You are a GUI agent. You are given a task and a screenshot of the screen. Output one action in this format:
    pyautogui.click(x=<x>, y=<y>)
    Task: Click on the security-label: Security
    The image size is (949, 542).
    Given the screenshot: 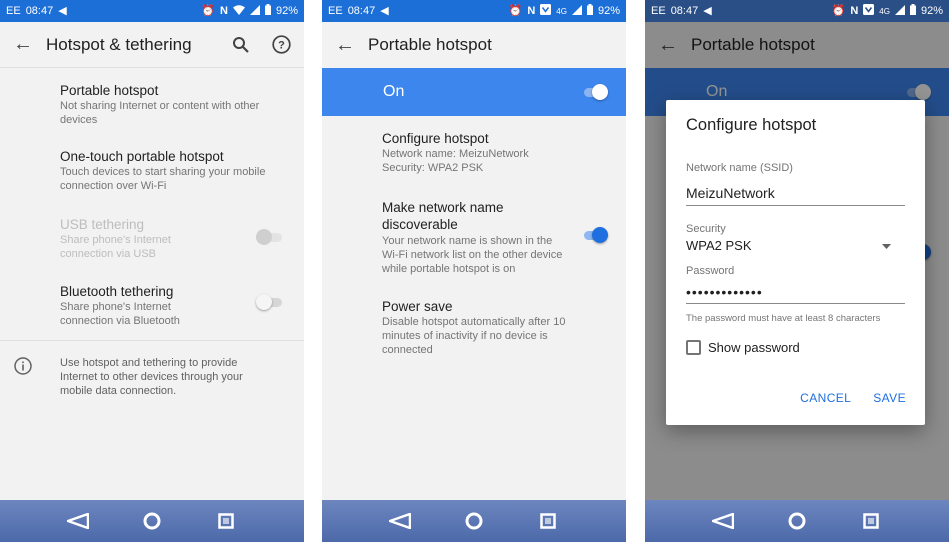 What is the action you would take?
    pyautogui.click(x=706, y=229)
    